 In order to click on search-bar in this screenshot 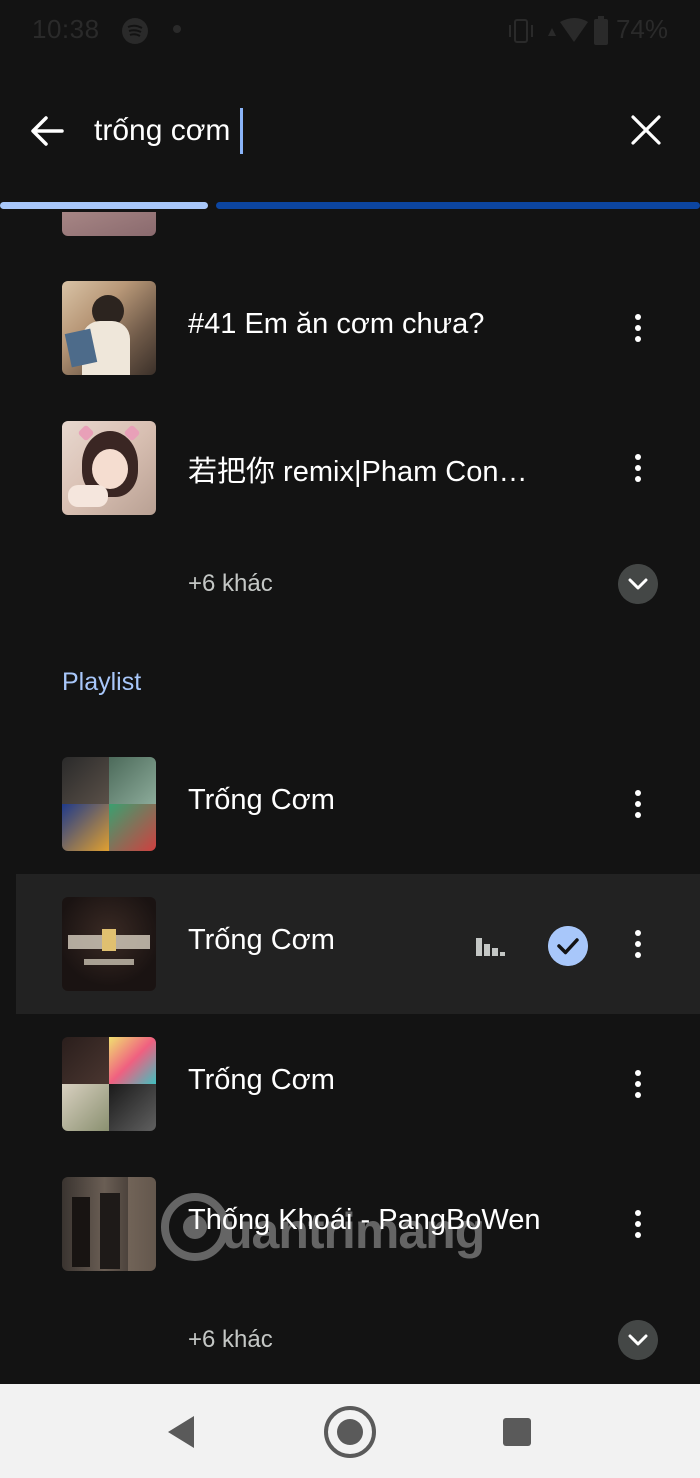, I will do `click(350, 130)`.